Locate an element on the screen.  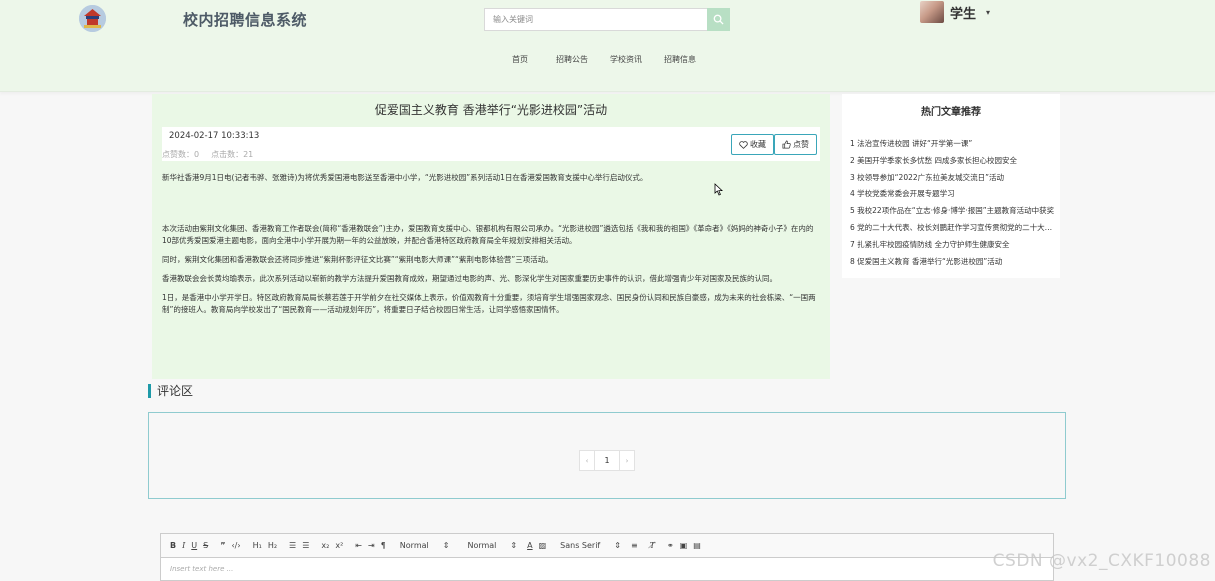
header2-button: H₂ is located at coordinates (272, 545).